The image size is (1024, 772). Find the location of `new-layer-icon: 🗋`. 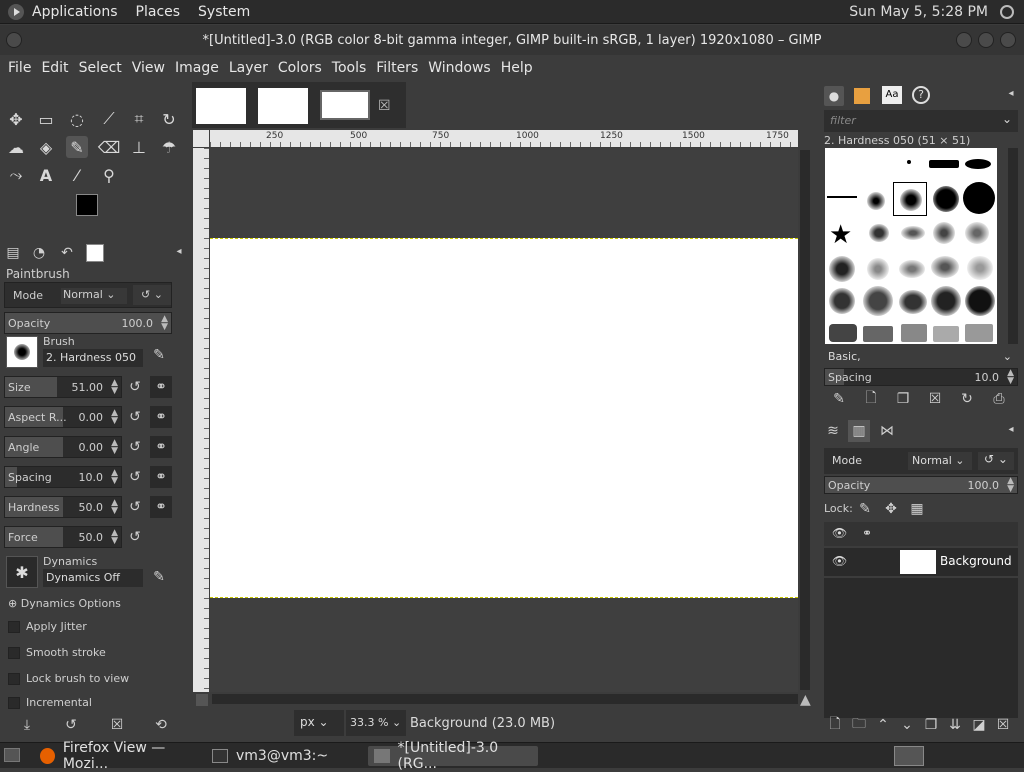

new-layer-icon: 🗋 is located at coordinates (835, 725).